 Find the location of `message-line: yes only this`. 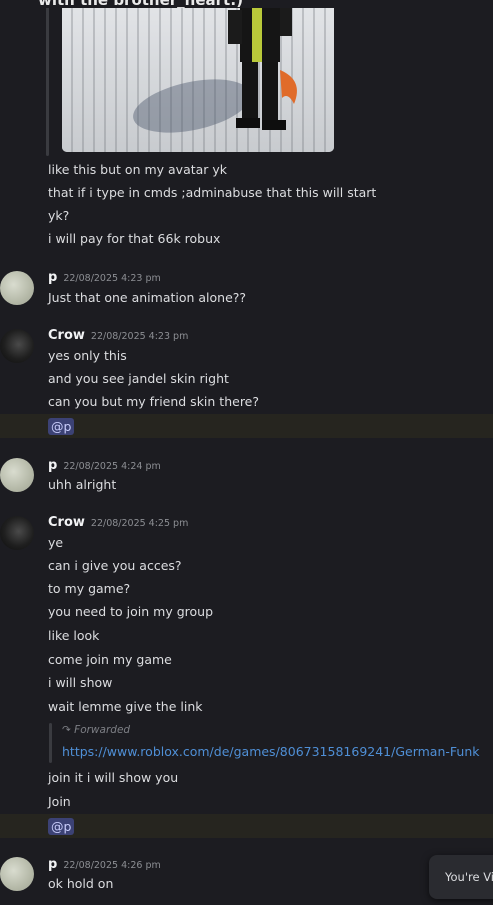

message-line: yes only this is located at coordinates (87, 355).